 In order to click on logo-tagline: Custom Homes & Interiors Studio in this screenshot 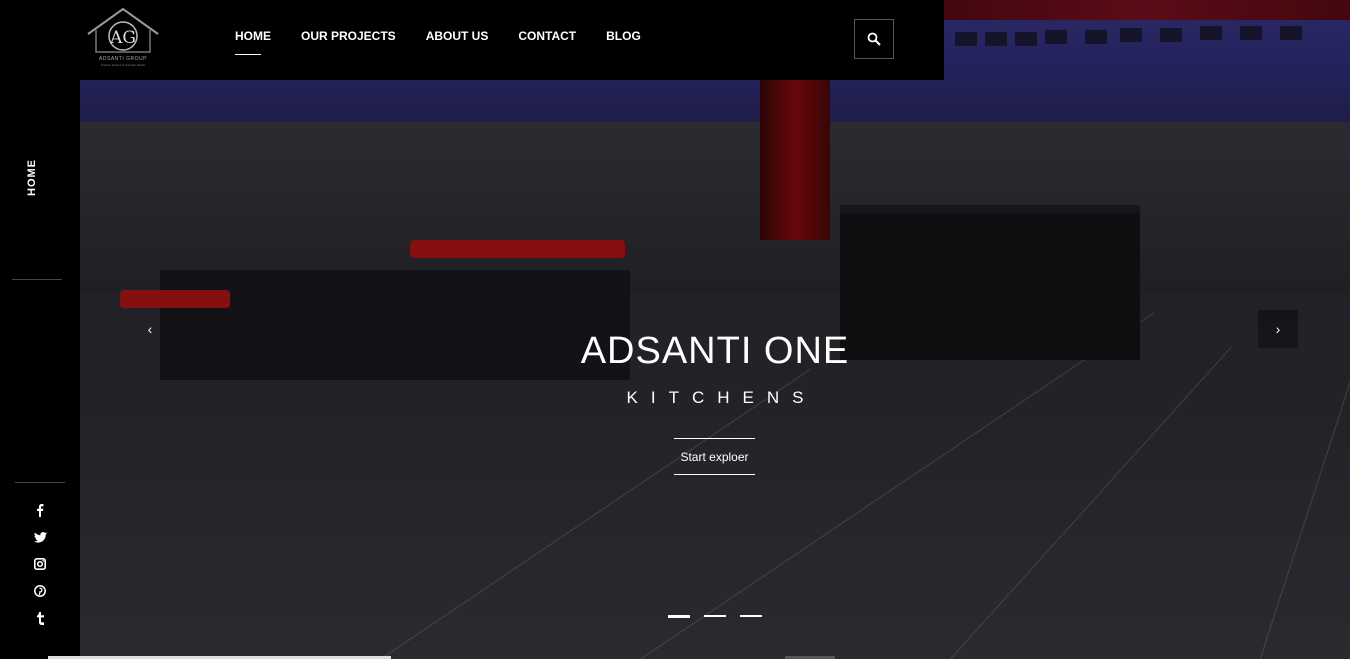, I will do `click(123, 65)`.